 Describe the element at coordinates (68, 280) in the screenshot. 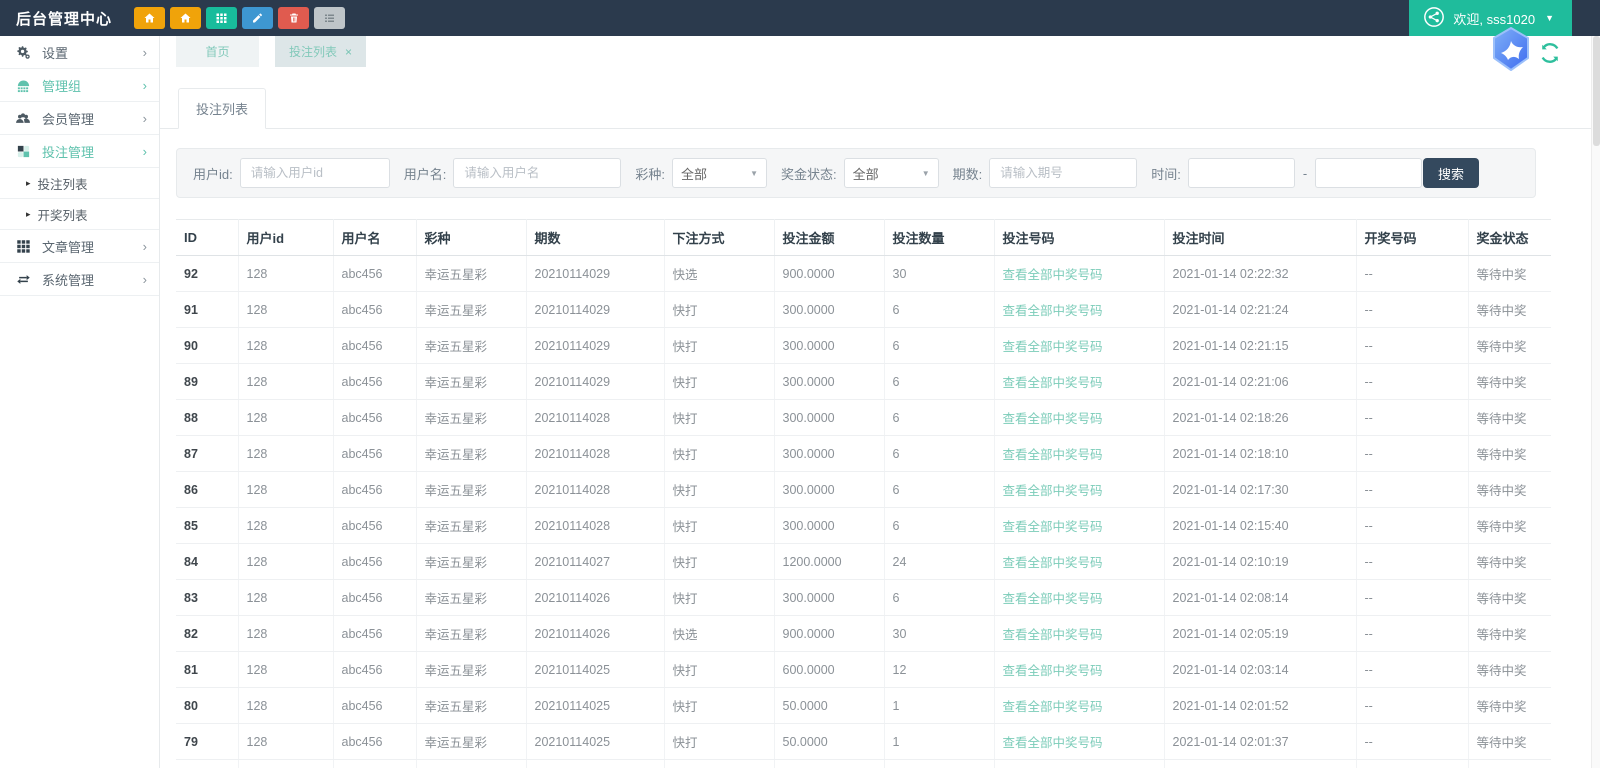

I see `sidebar-item-label: 系统管理` at that location.